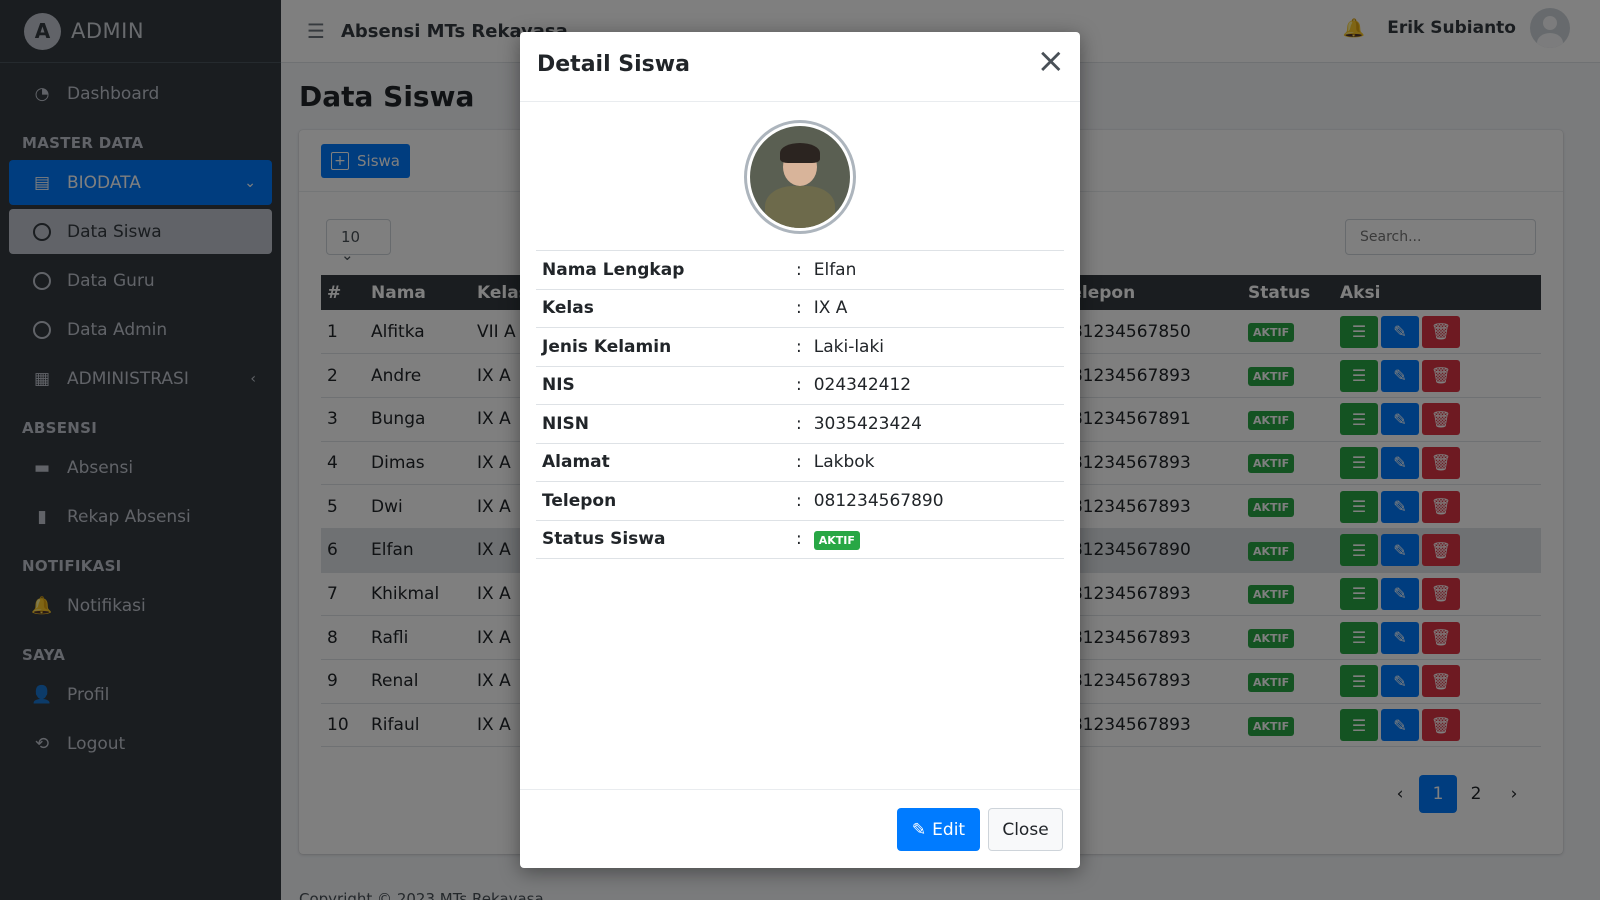 The height and width of the screenshot is (900, 1600). What do you see at coordinates (663, 385) in the screenshot?
I see `detail-label: NIS` at bounding box center [663, 385].